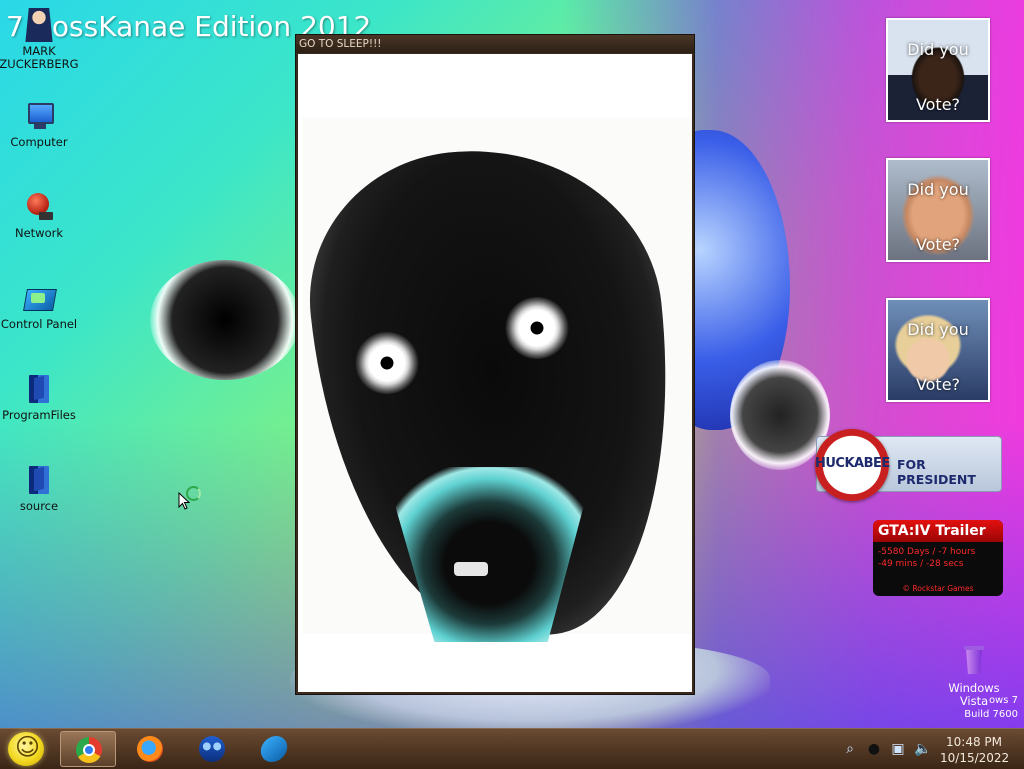  I want to click on gta-title: GTA:IV Trailer, so click(938, 531).